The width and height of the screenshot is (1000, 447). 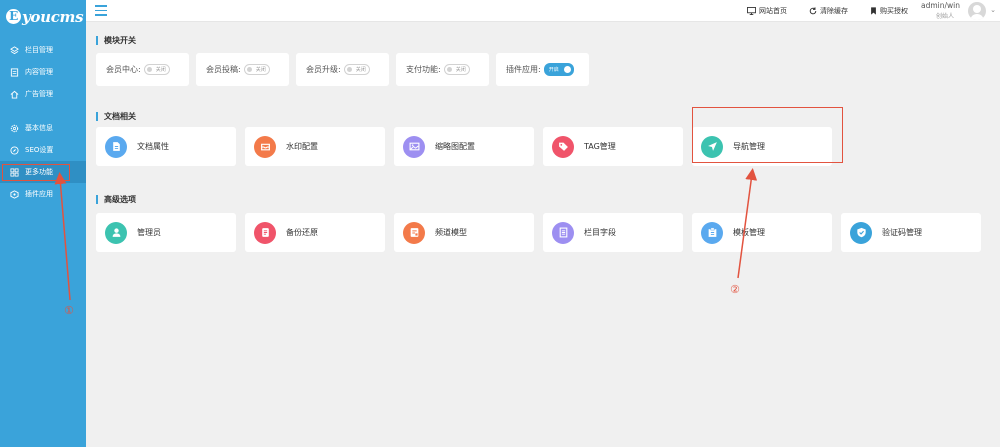 What do you see at coordinates (993, 10) in the screenshot?
I see `chevron-down-icon: ⌄` at bounding box center [993, 10].